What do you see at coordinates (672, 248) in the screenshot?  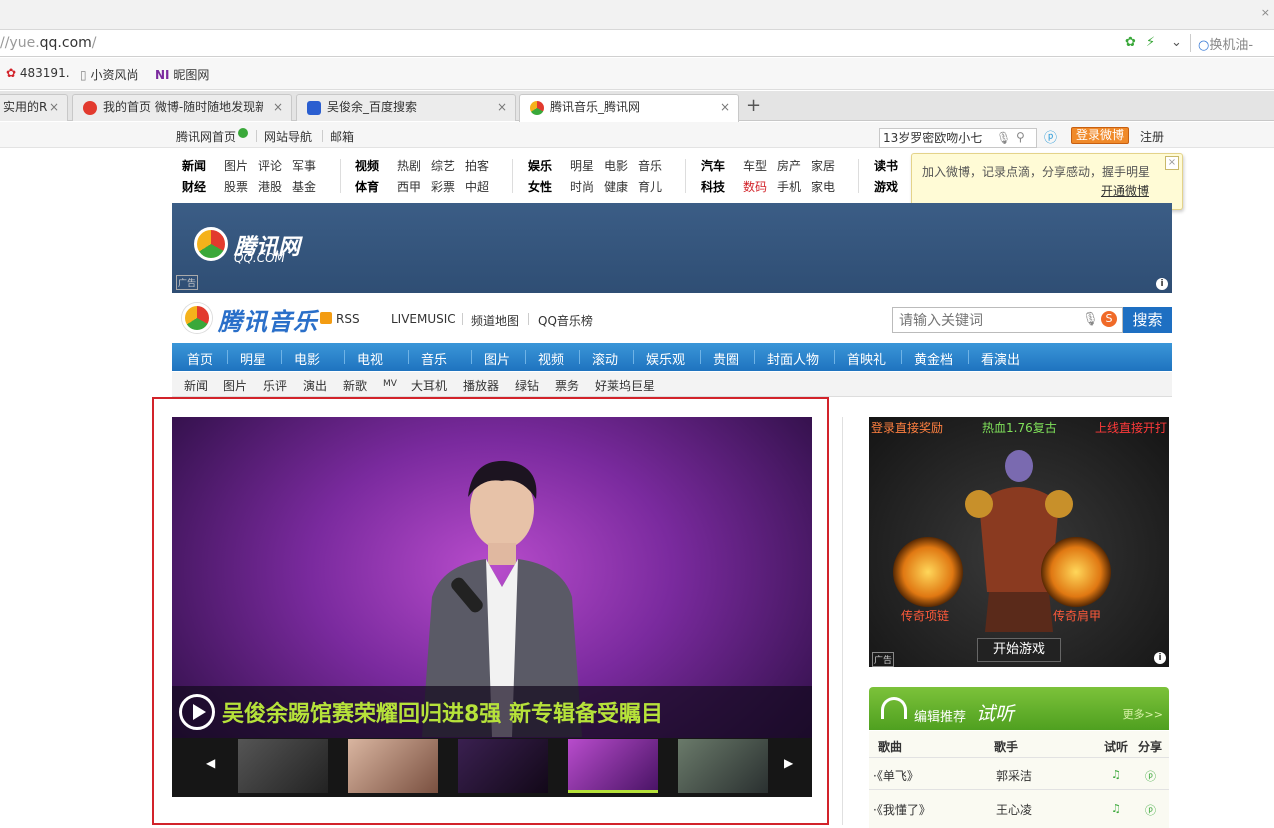 I see `ad-banner: 腾讯网 QQ.COM 广告 i` at bounding box center [672, 248].